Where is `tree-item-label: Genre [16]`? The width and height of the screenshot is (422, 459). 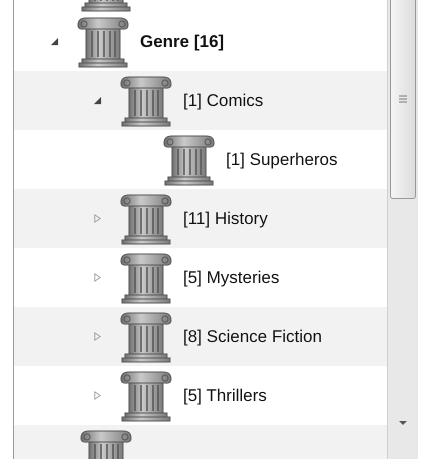 tree-item-label: Genre [16] is located at coordinates (182, 42).